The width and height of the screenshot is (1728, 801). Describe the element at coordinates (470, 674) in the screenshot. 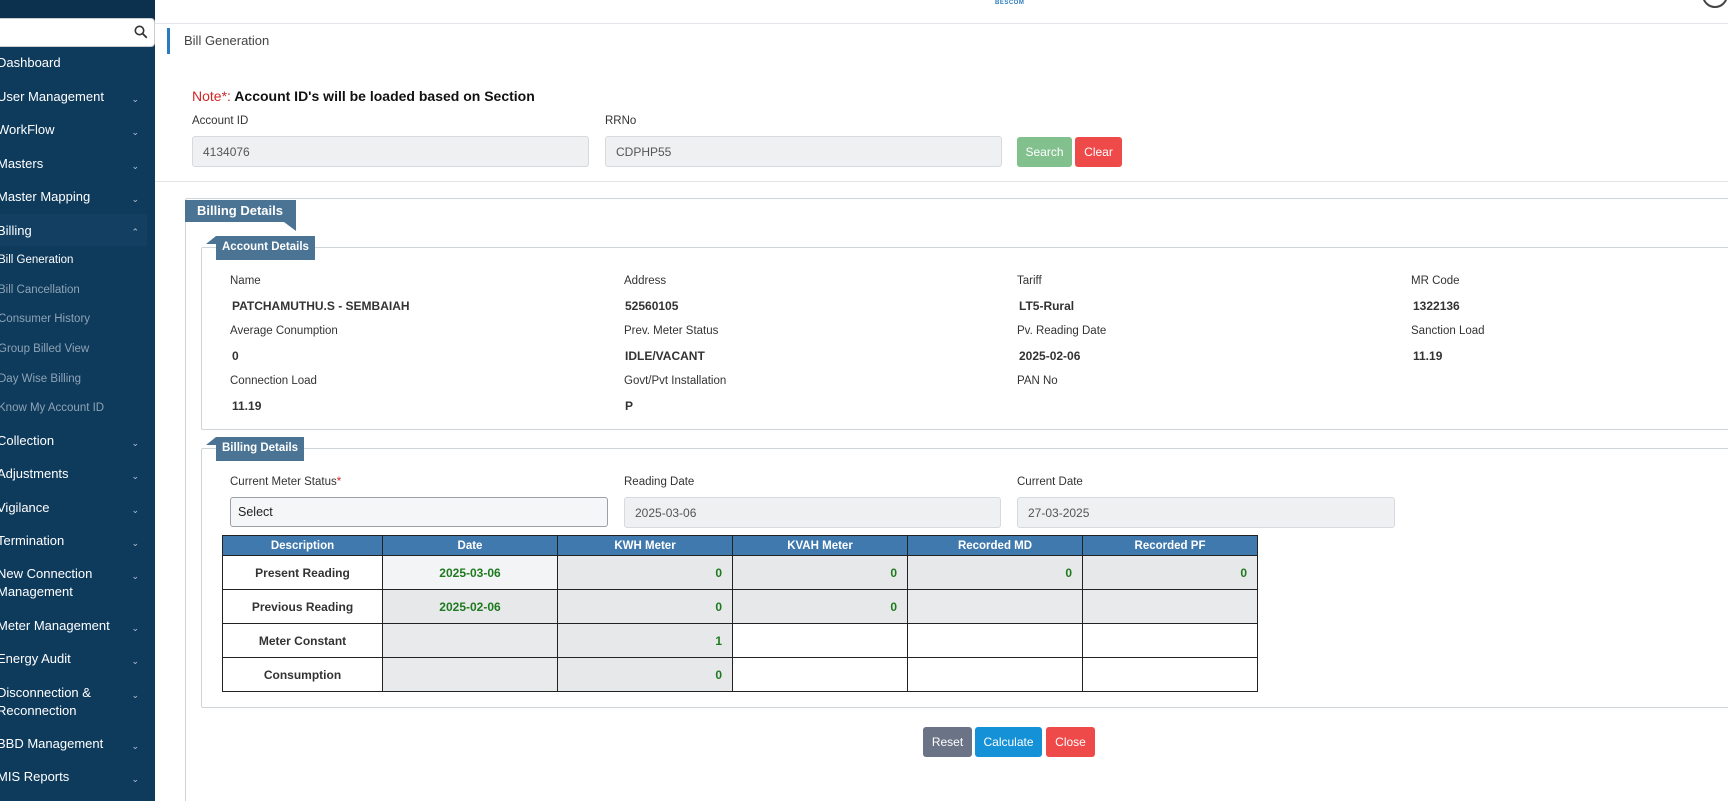

I see `consumption-date-cell` at that location.